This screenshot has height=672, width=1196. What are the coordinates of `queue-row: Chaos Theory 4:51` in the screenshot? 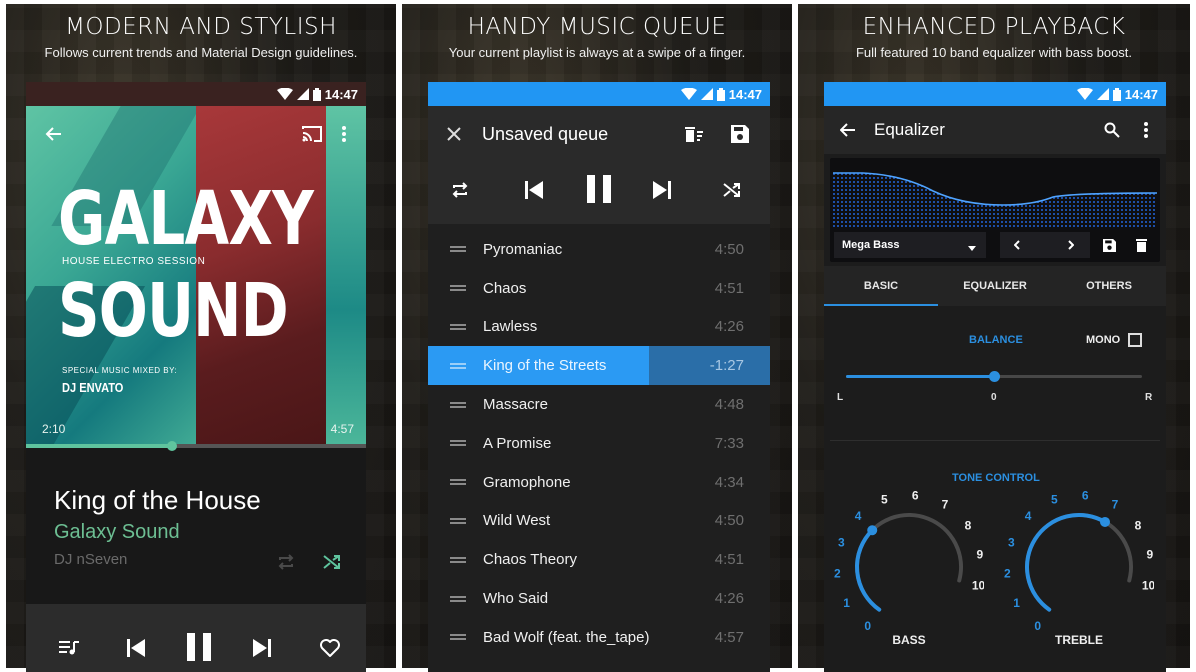 It's located at (599, 559).